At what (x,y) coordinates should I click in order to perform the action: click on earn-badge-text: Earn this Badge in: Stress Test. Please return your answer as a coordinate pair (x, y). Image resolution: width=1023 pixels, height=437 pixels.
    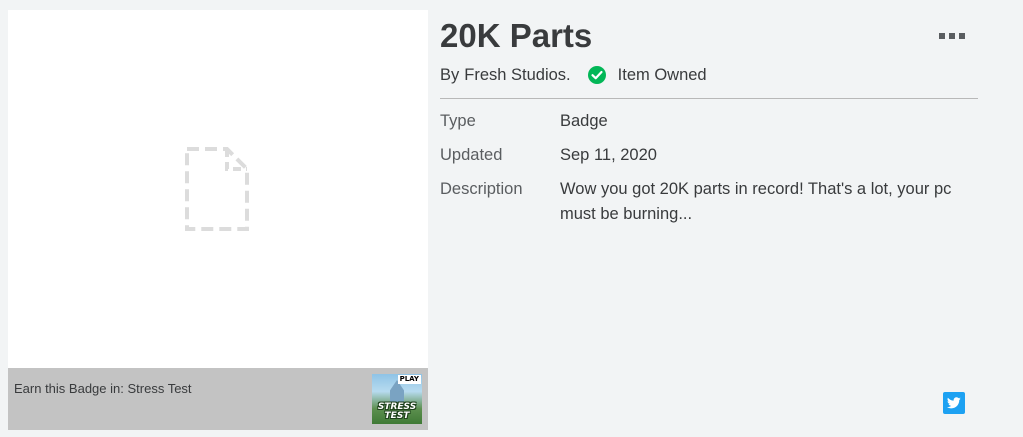
    Looking at the image, I should click on (103, 388).